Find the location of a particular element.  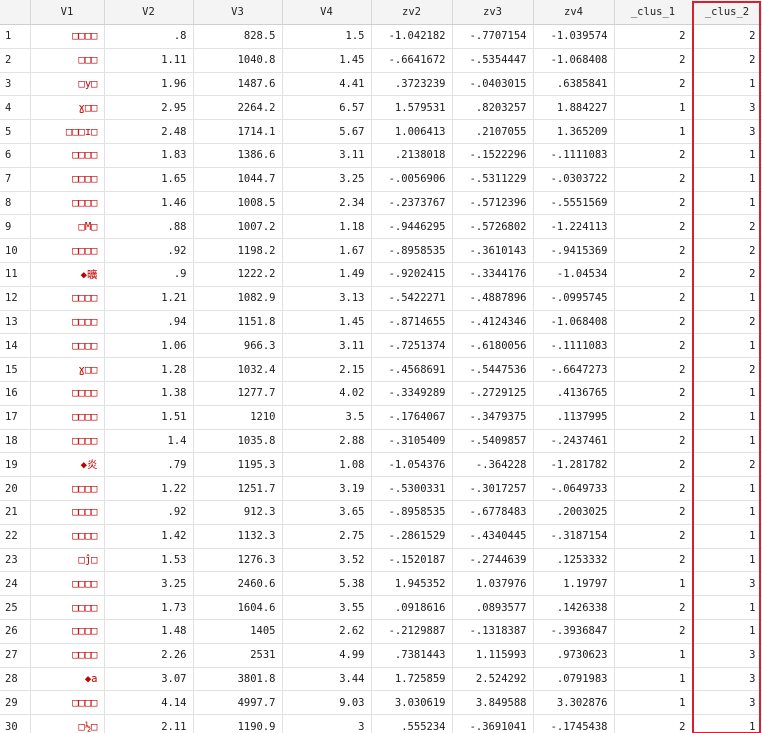

column-header-clus-1: _clus_1 is located at coordinates (653, 12).